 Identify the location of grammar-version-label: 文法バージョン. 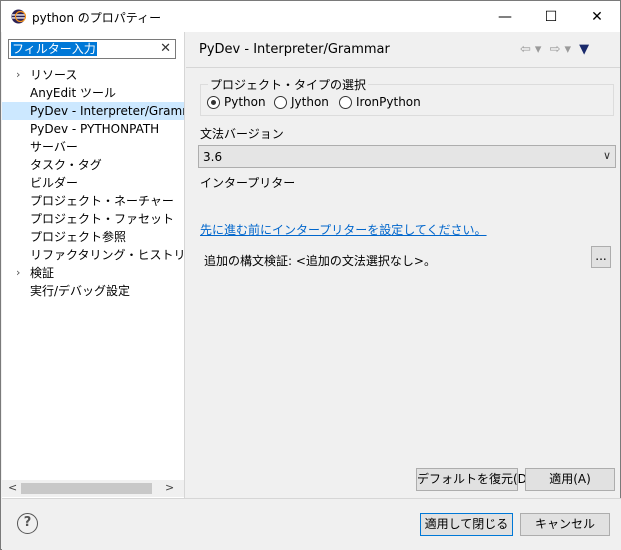
(242, 134).